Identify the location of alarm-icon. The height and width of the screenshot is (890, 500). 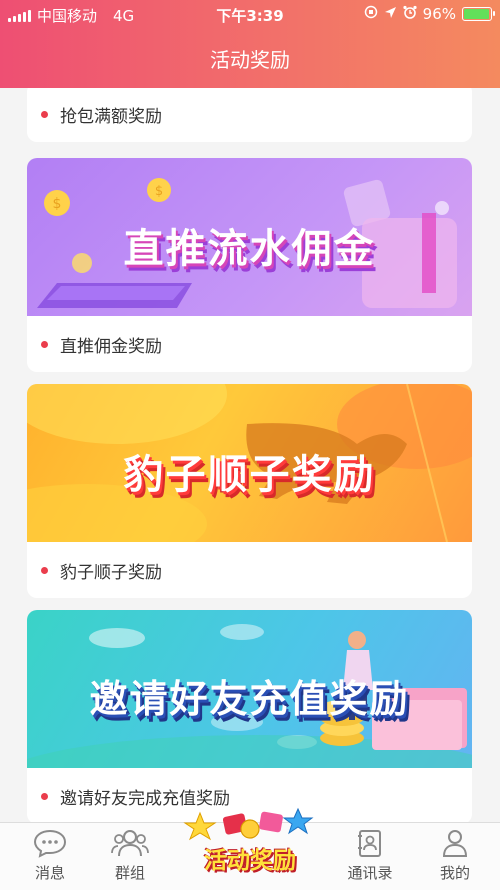
(410, 14).